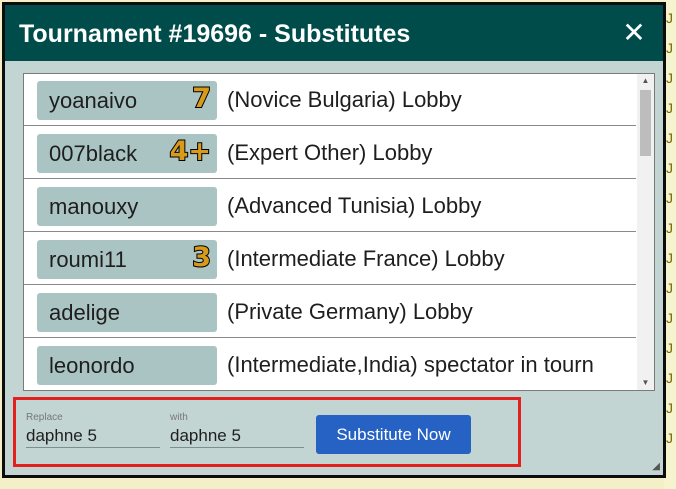  Describe the element at coordinates (645, 232) in the screenshot. I see `list-scrollbar: ▲ ▼` at that location.